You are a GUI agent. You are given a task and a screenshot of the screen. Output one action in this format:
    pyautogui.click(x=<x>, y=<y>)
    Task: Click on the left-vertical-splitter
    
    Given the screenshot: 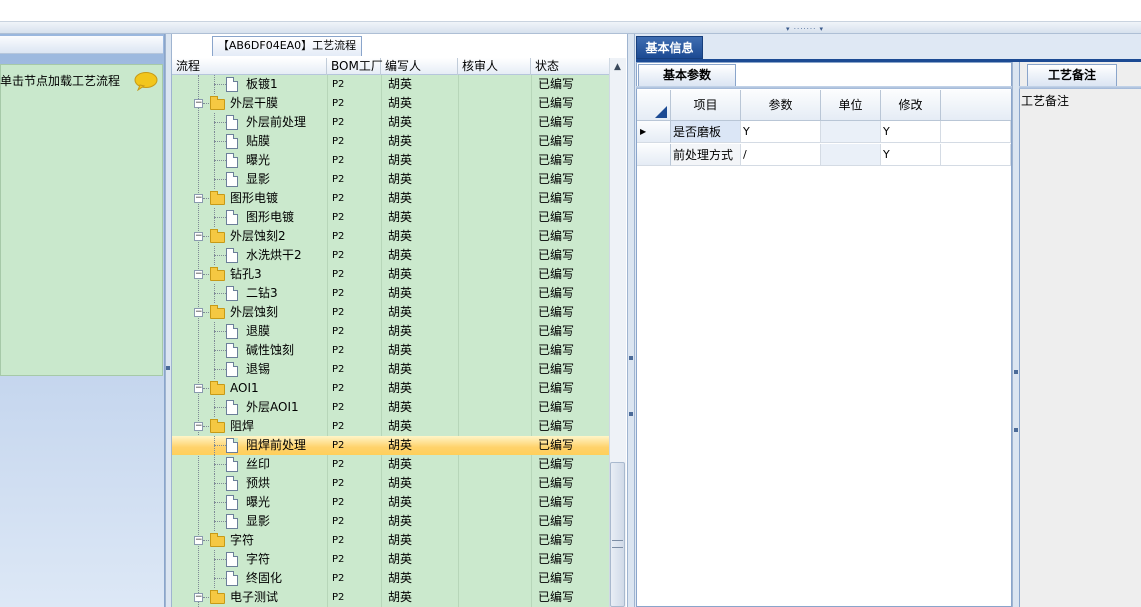 What is the action you would take?
    pyautogui.click(x=168, y=320)
    